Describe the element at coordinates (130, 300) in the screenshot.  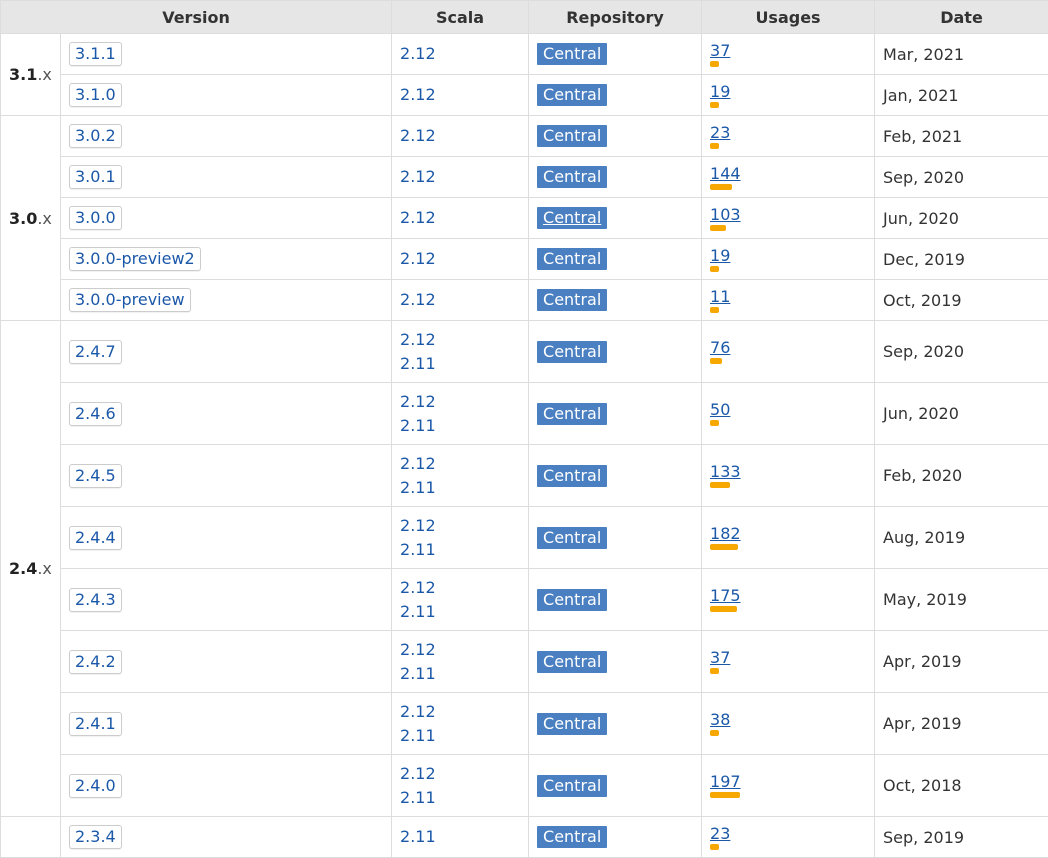
I see `version-link: 3.0.0-preview` at that location.